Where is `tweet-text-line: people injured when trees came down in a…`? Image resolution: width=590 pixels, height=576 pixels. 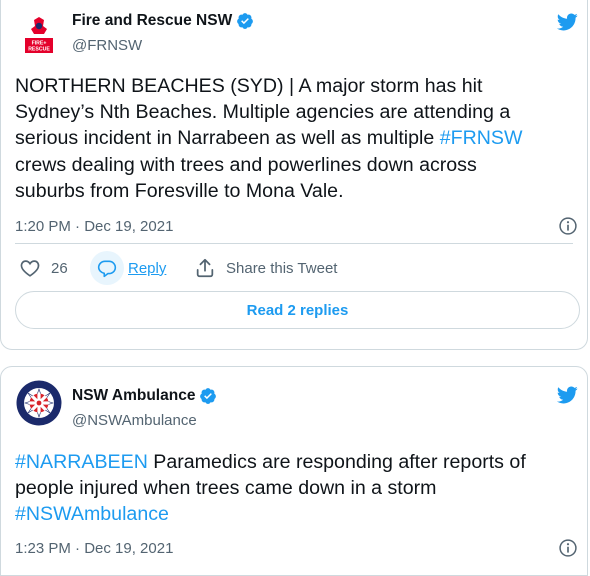
tweet-text-line: people injured when trees came down in a… is located at coordinates (270, 488).